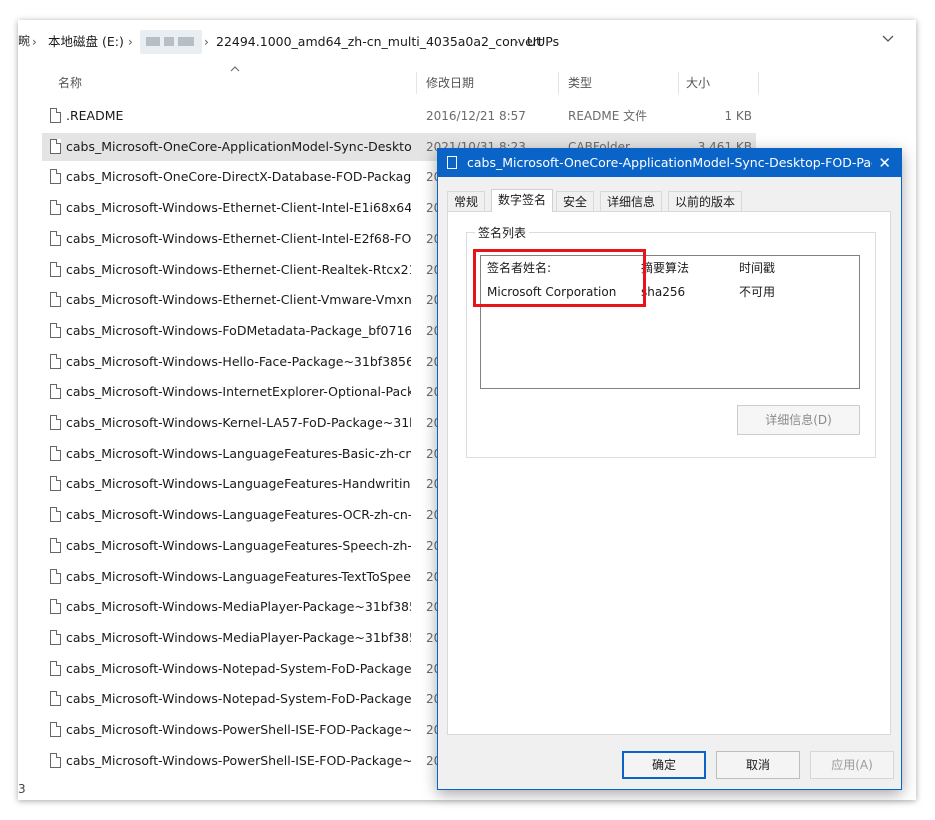  I want to click on redacted-folder-name, so click(171, 42).